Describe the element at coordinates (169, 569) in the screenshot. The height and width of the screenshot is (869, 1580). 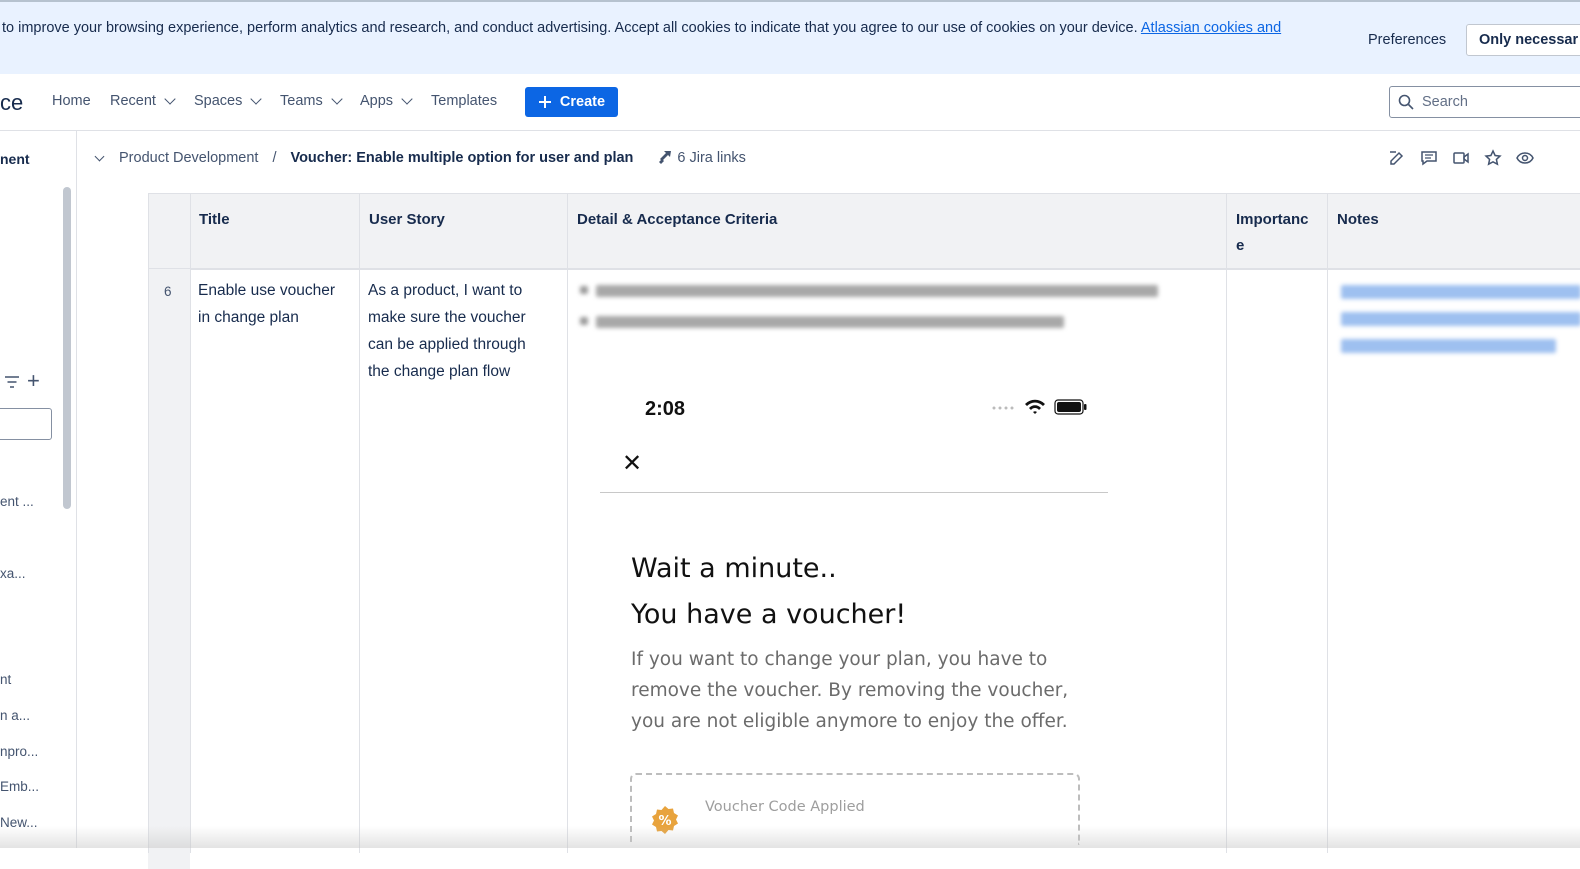
I see `row-number-column` at that location.